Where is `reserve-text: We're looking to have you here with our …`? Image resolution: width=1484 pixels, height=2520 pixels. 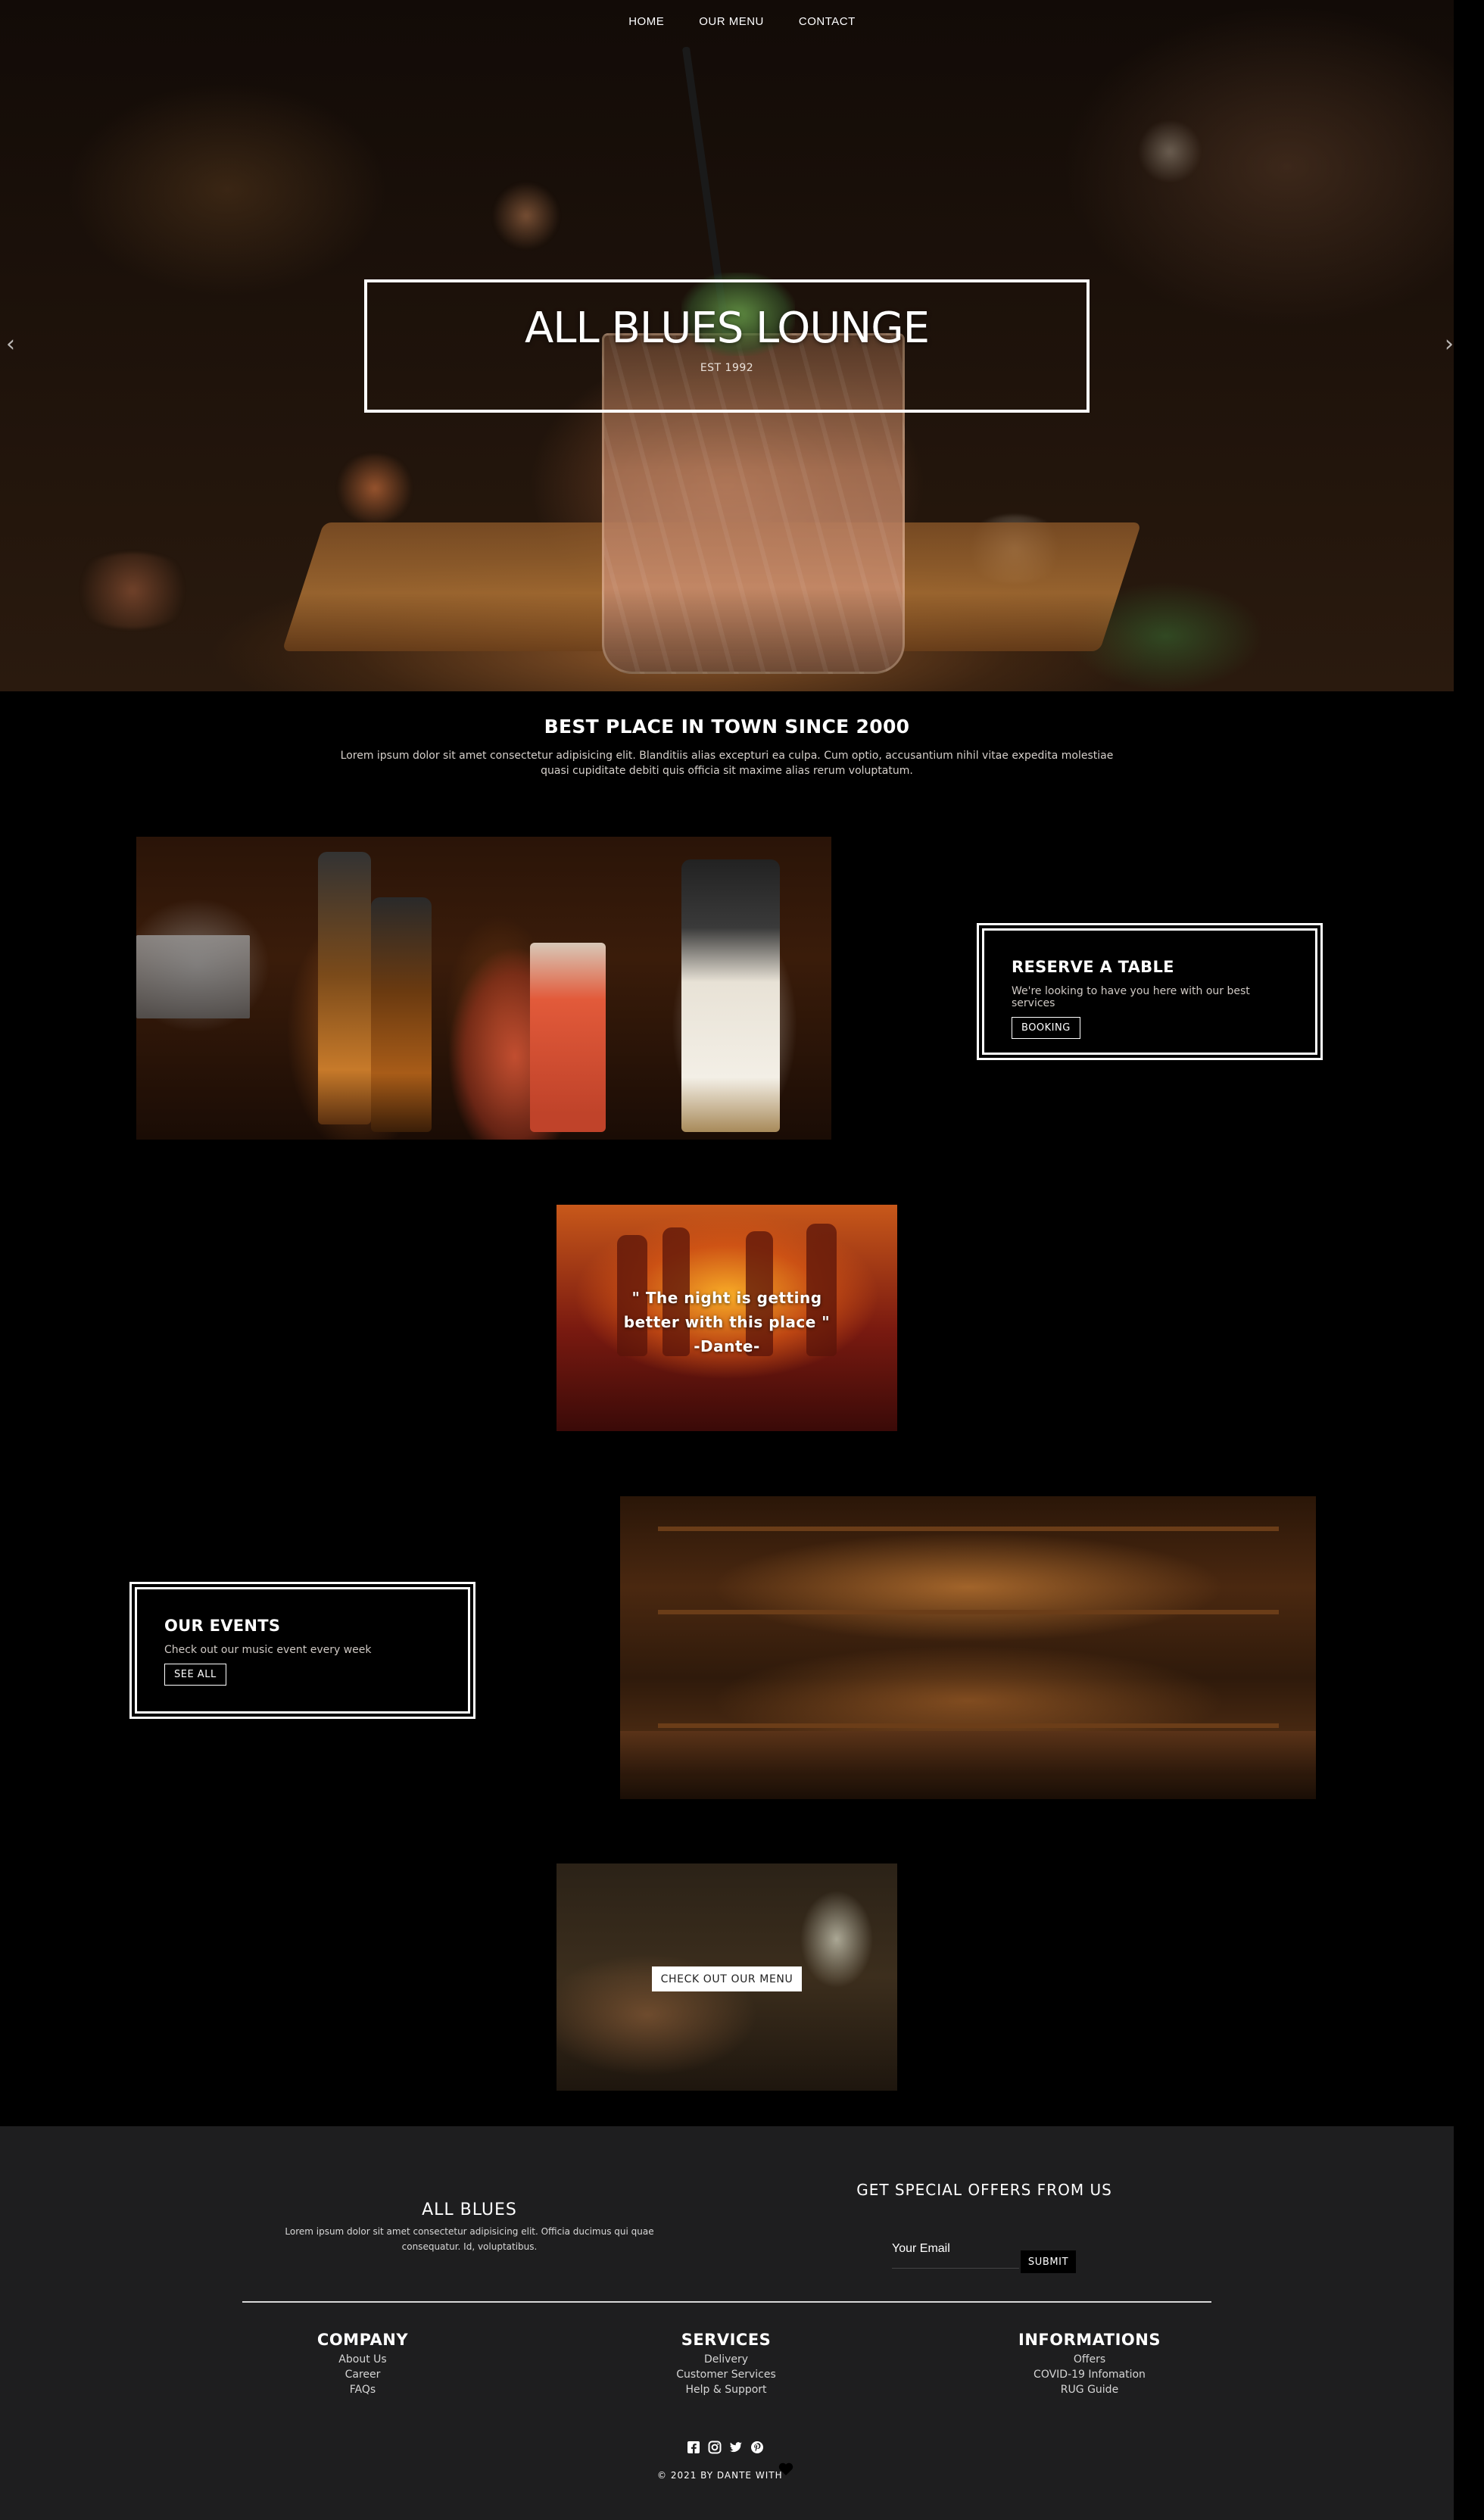 reserve-text: We're looking to have you here with our … is located at coordinates (1131, 997).